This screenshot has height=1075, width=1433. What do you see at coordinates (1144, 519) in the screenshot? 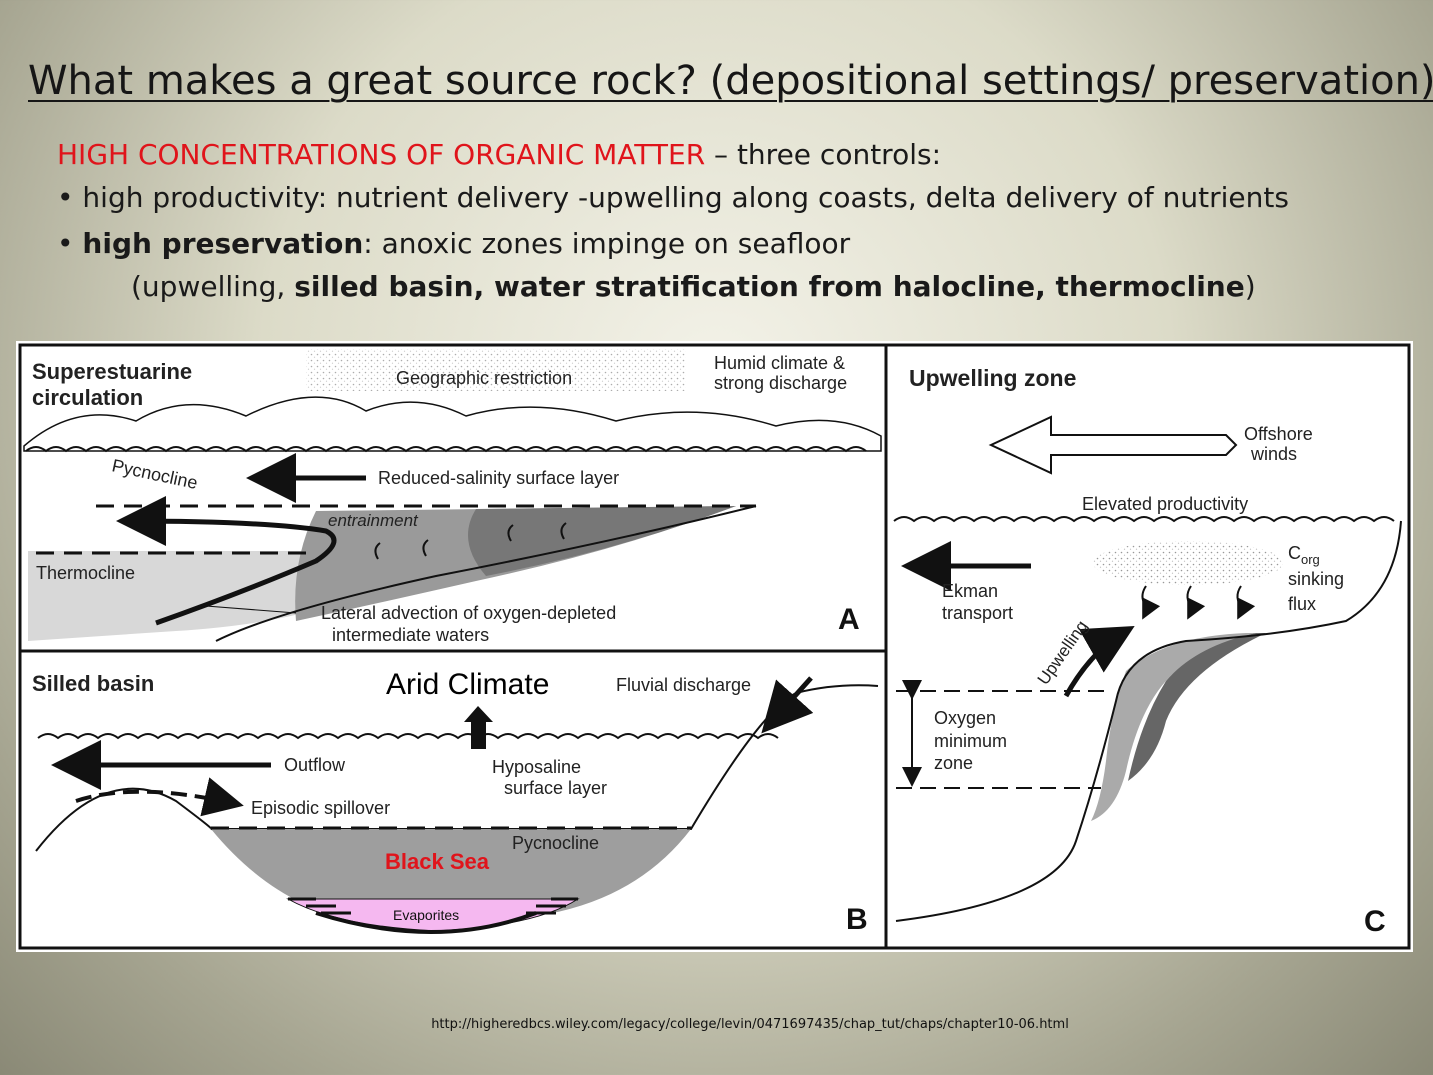
I see `water-surface-c` at bounding box center [1144, 519].